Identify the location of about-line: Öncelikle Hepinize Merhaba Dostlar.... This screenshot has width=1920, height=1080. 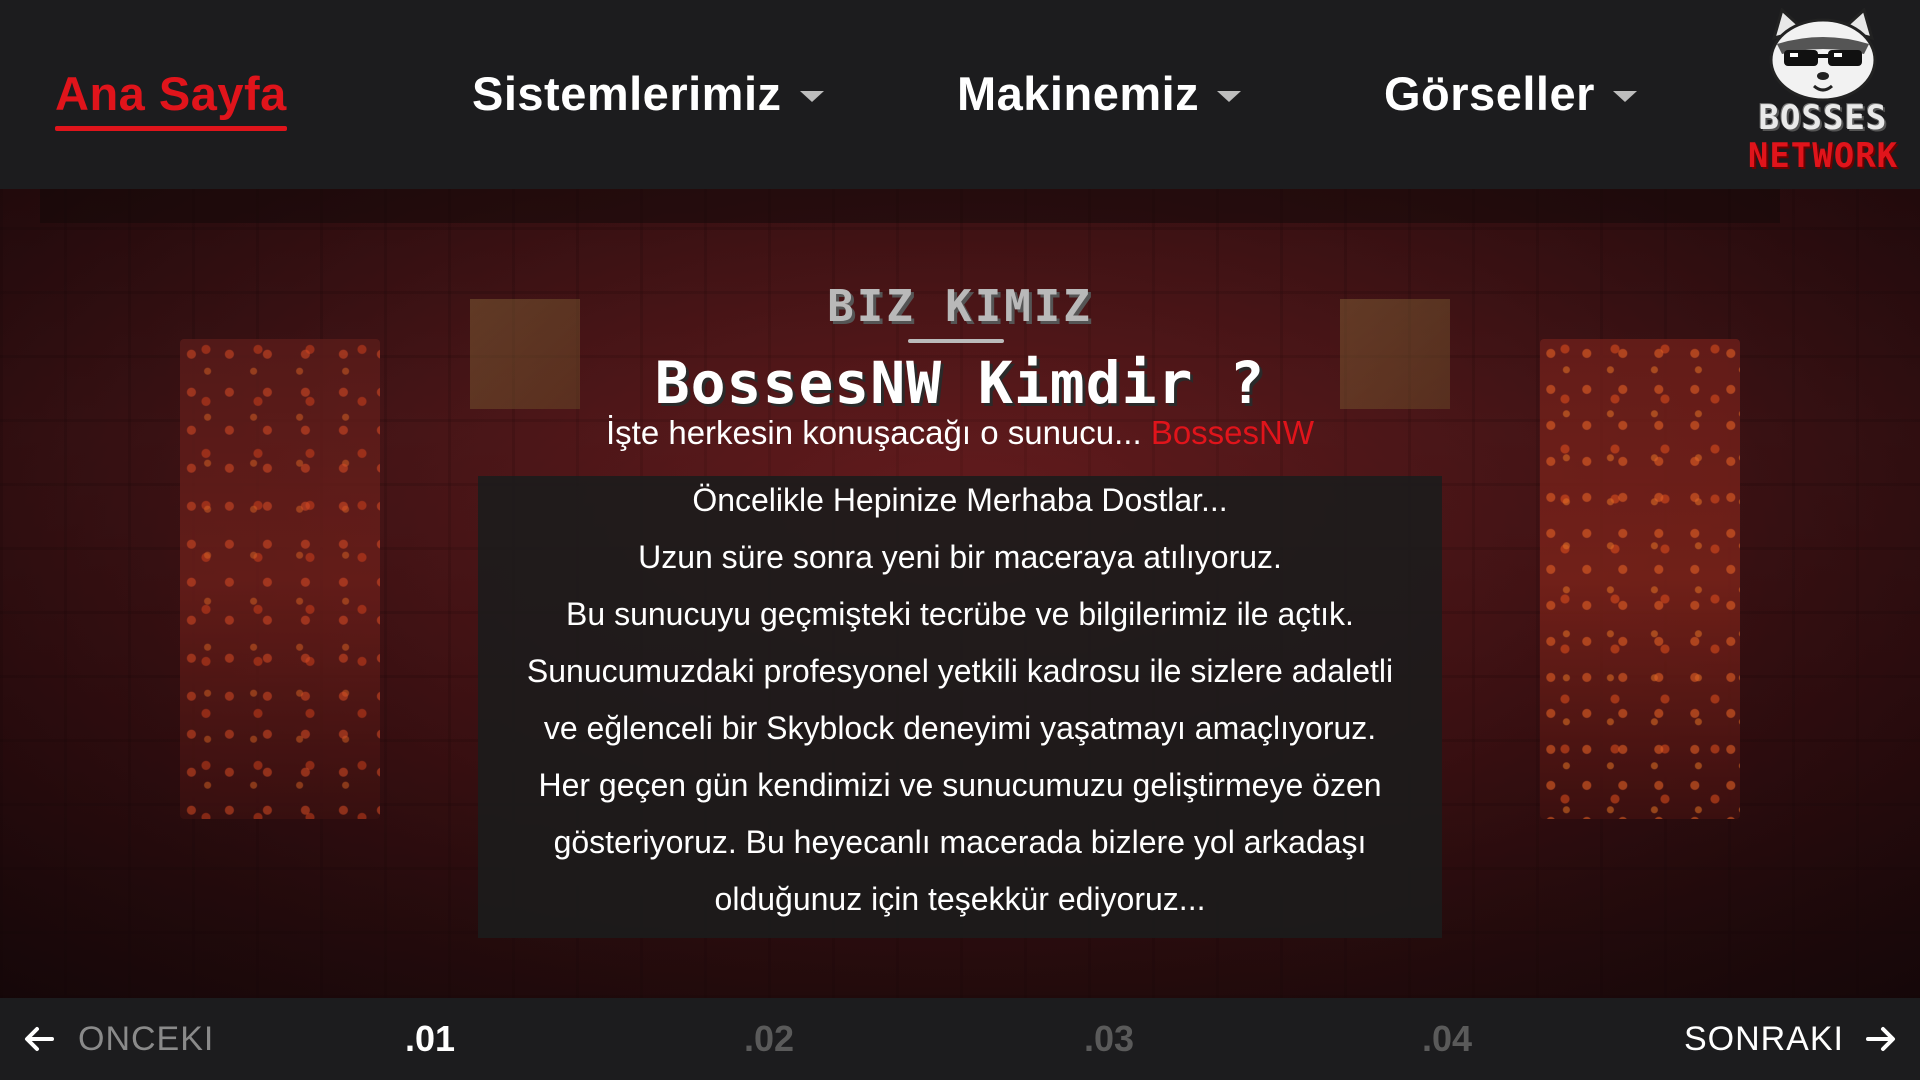
(960, 500).